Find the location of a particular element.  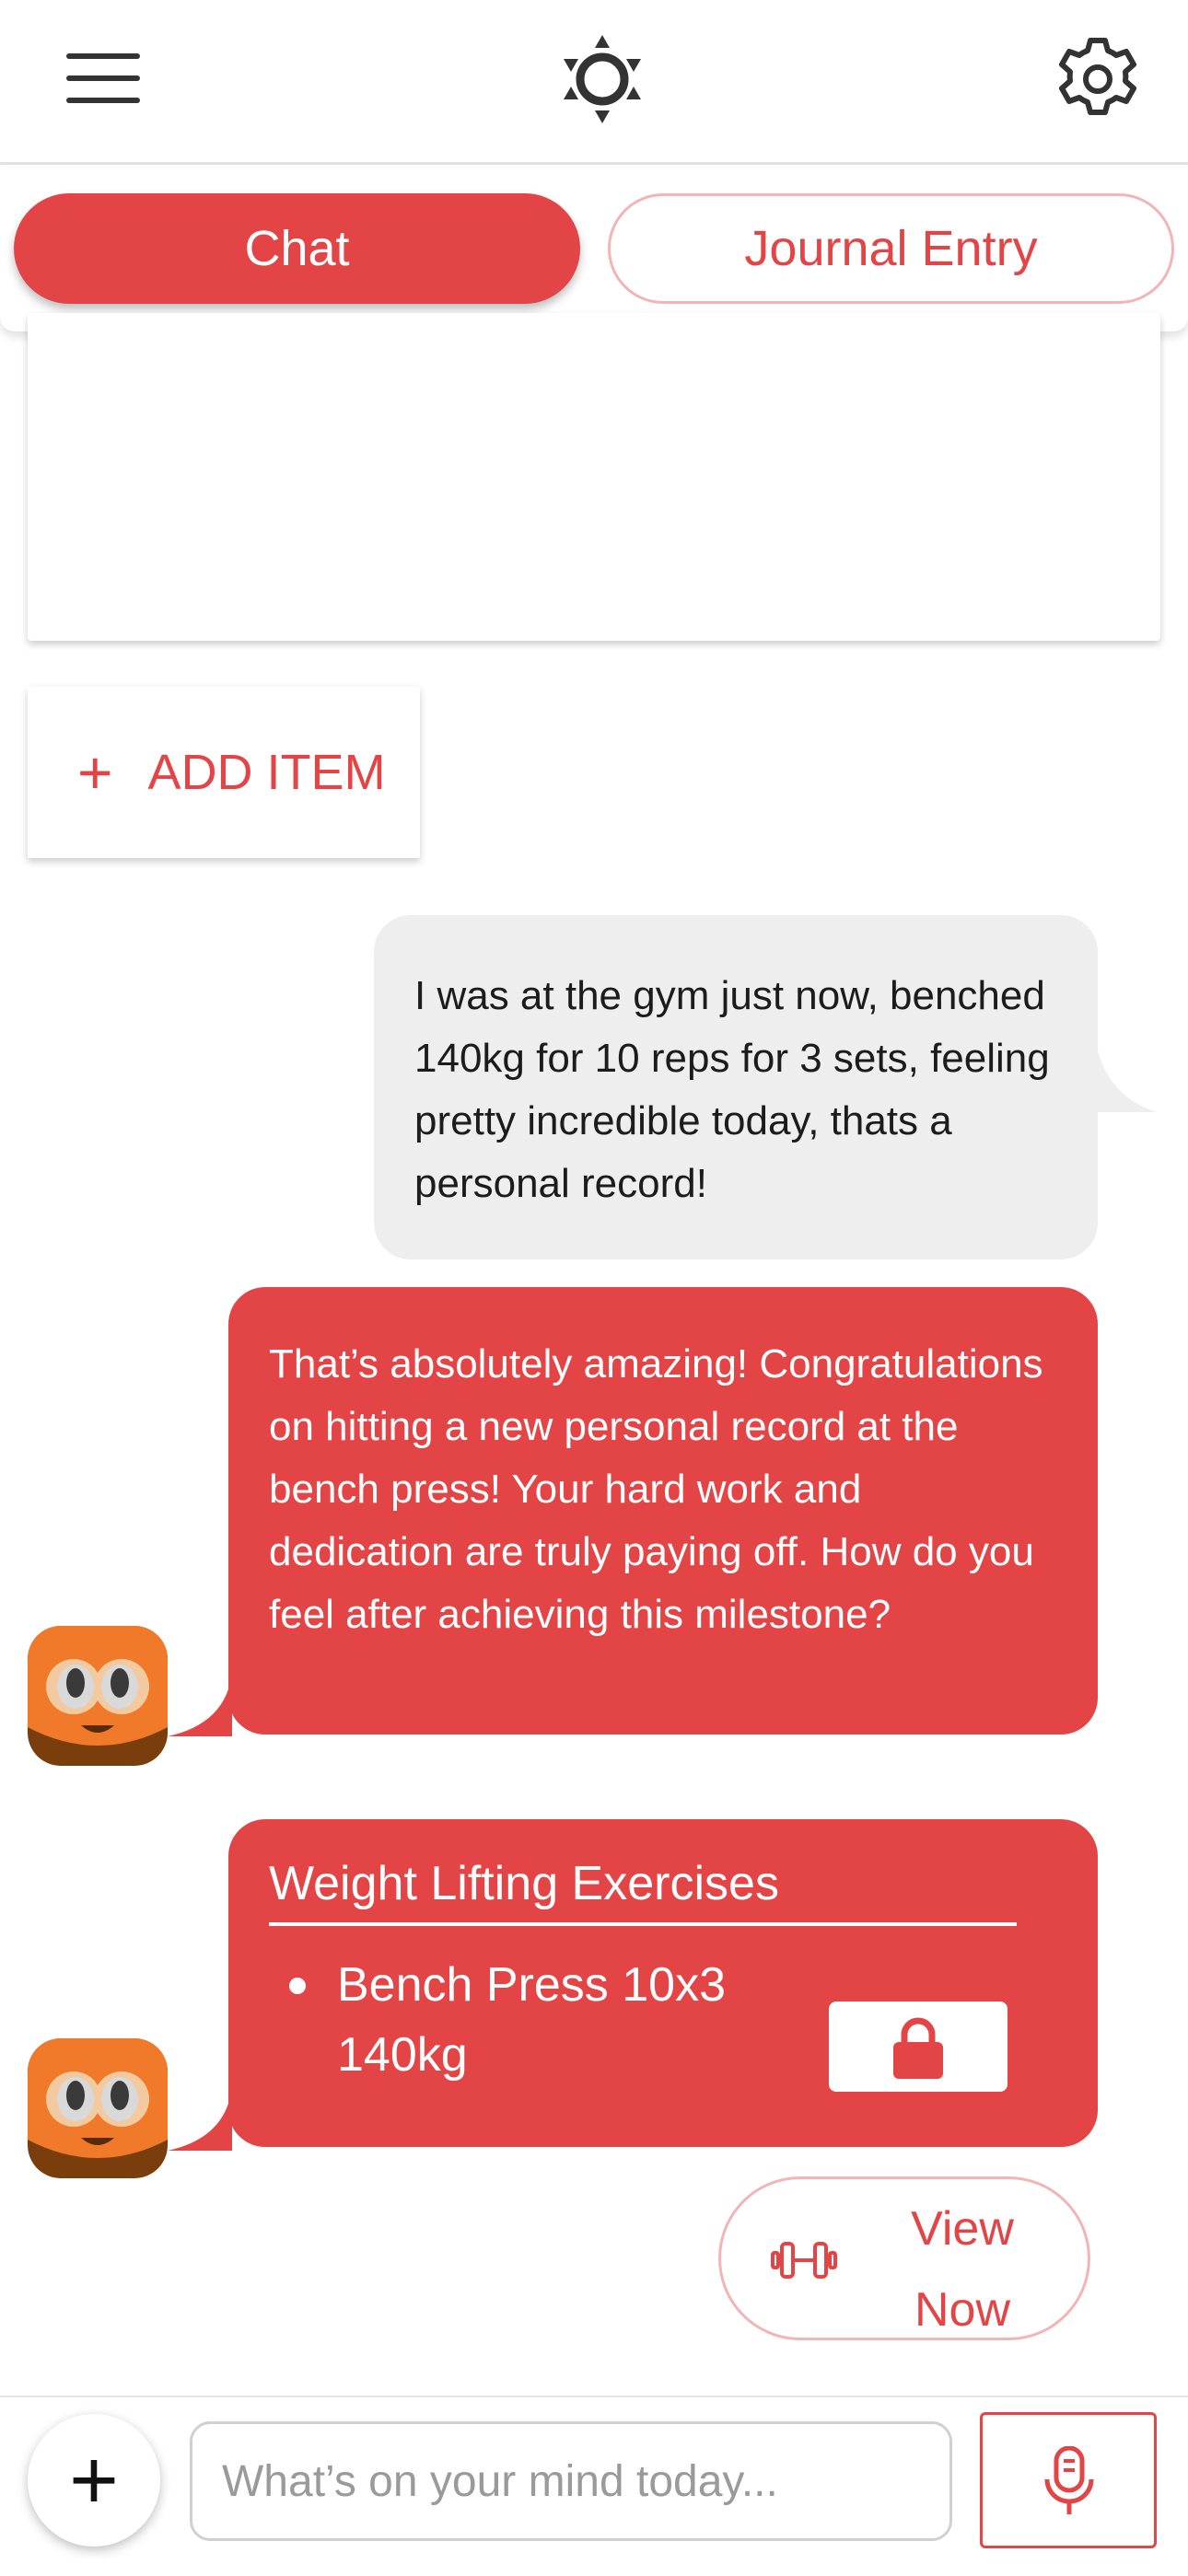

app-header is located at coordinates (594, 82).